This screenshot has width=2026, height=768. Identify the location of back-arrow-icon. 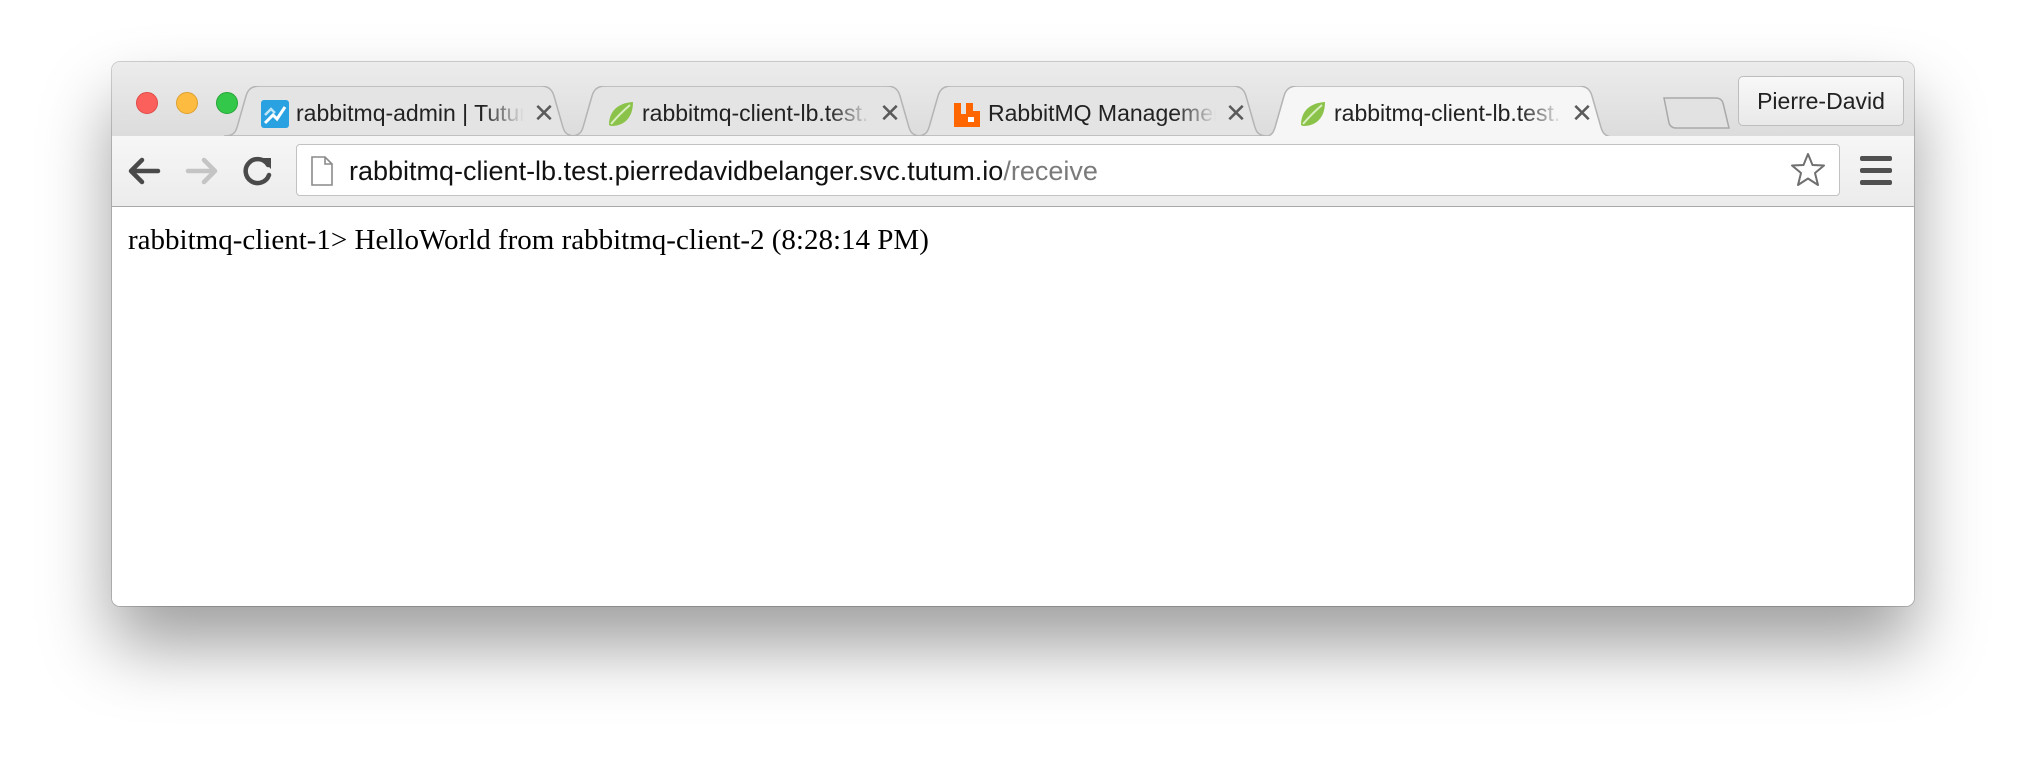
(144, 171).